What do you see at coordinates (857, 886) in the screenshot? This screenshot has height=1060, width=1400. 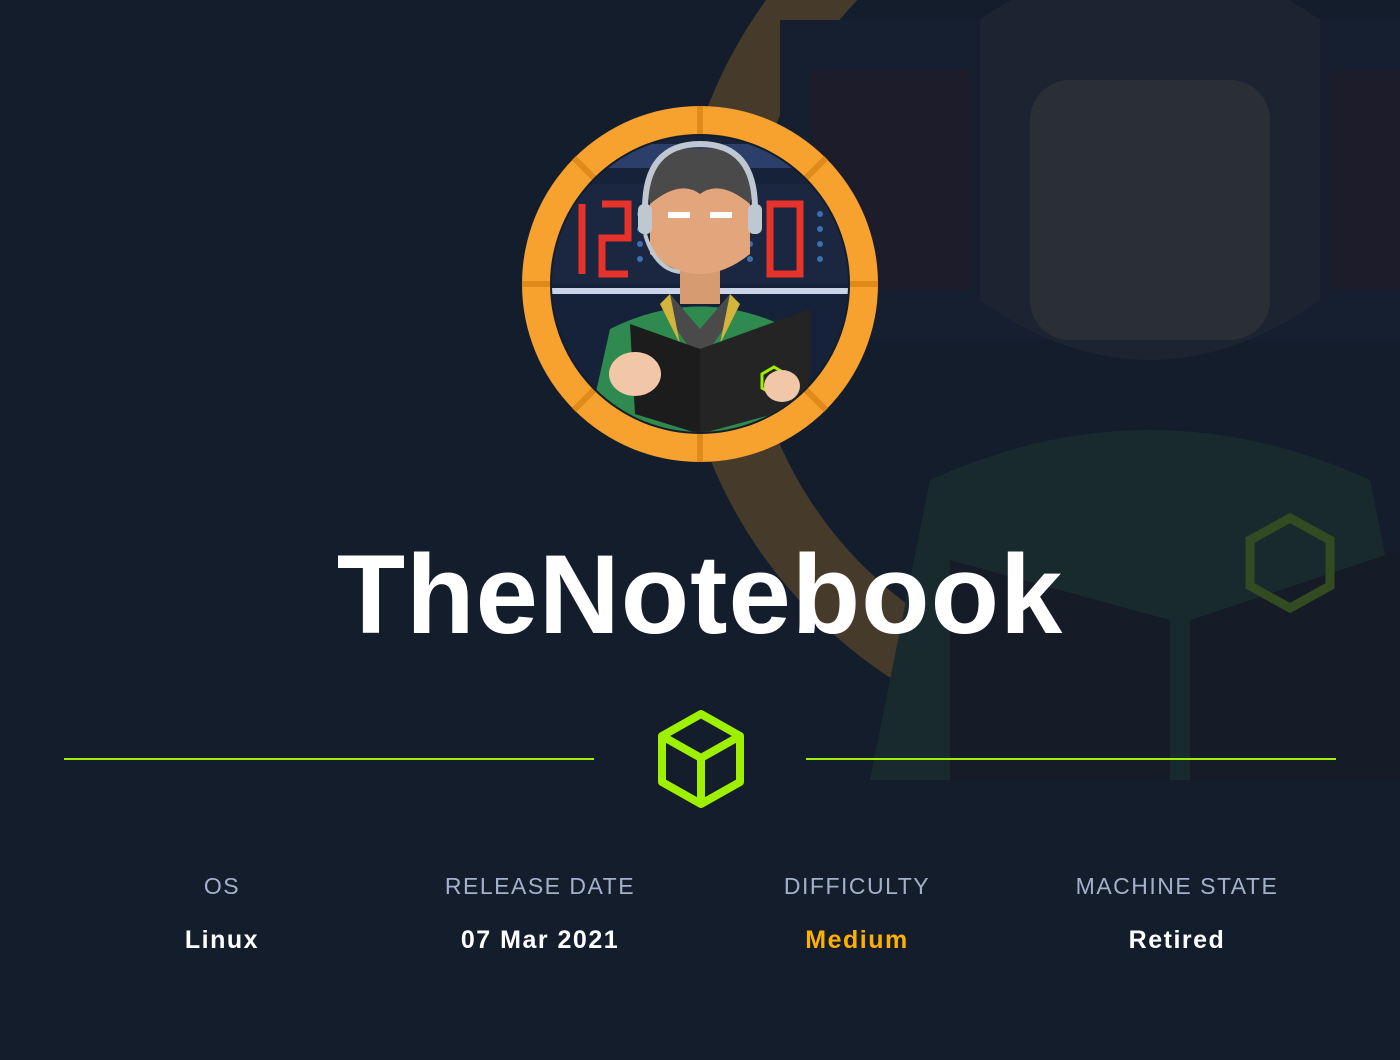 I see `stat-difficulty-label: DIFFICULTY` at bounding box center [857, 886].